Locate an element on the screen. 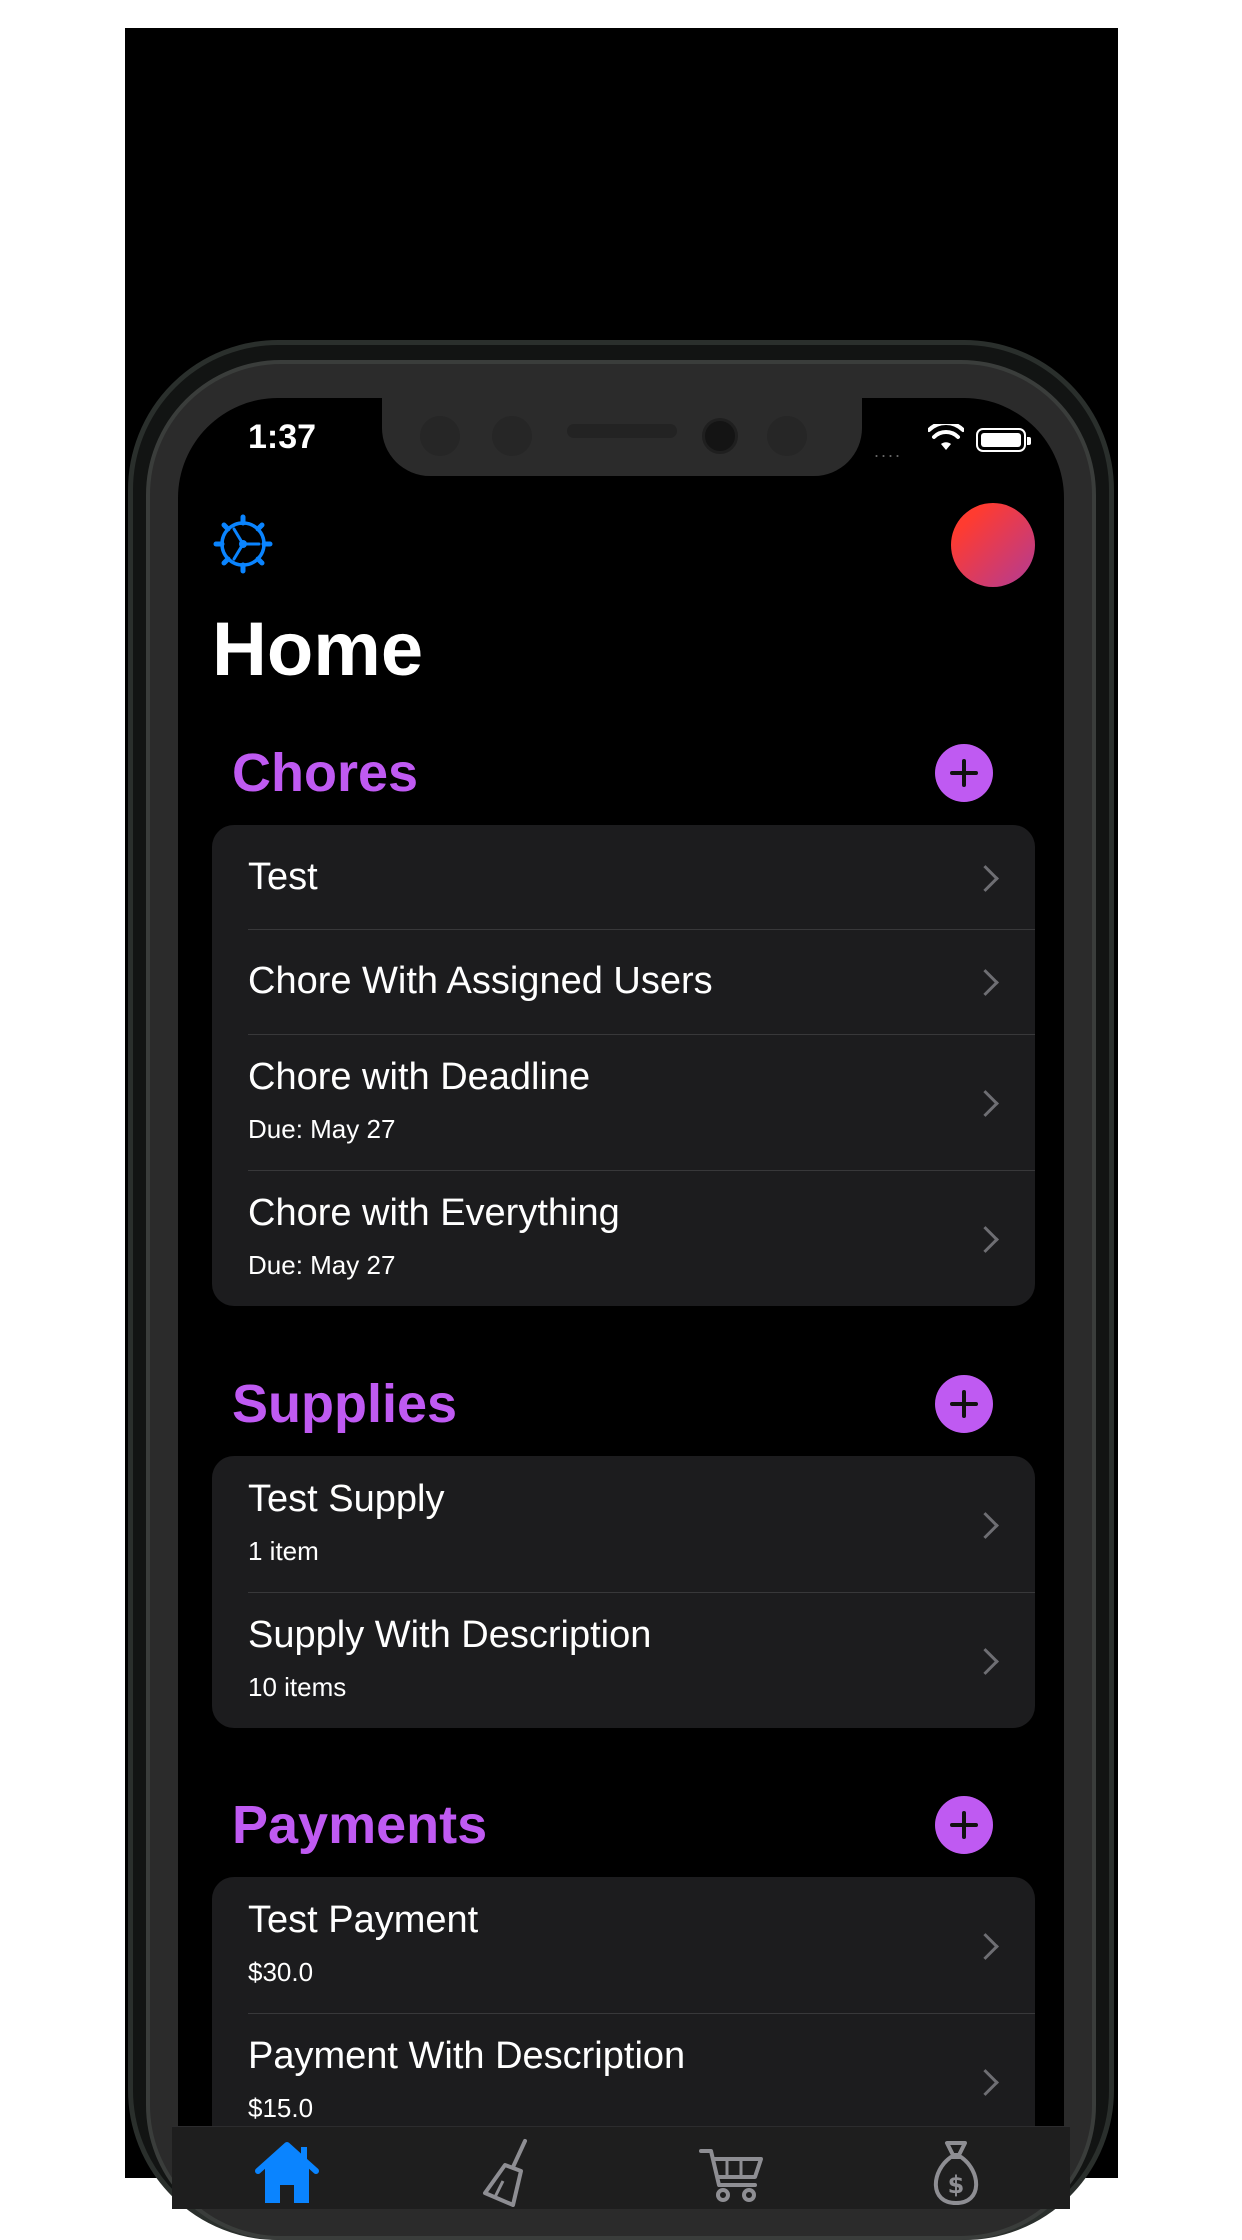 The height and width of the screenshot is (2240, 1242). add-supply-button is located at coordinates (964, 1404).